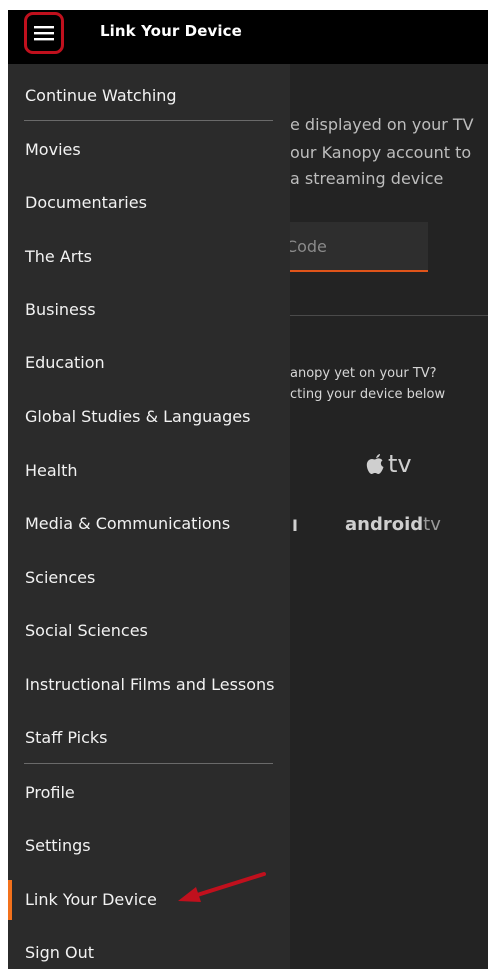  Describe the element at coordinates (149, 417) in the screenshot. I see `menu-item-global-studies: Global Studies & Languages` at that location.